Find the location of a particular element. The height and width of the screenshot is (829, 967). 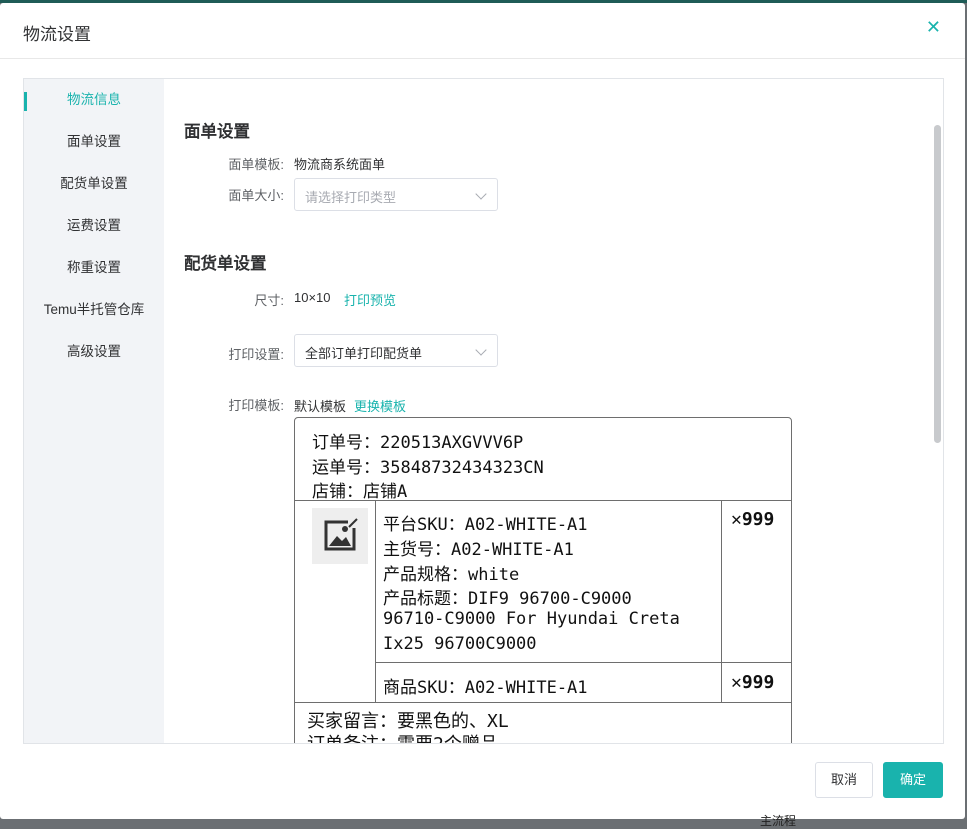

watermark: 大数跨境 is located at coordinates (70, 805).